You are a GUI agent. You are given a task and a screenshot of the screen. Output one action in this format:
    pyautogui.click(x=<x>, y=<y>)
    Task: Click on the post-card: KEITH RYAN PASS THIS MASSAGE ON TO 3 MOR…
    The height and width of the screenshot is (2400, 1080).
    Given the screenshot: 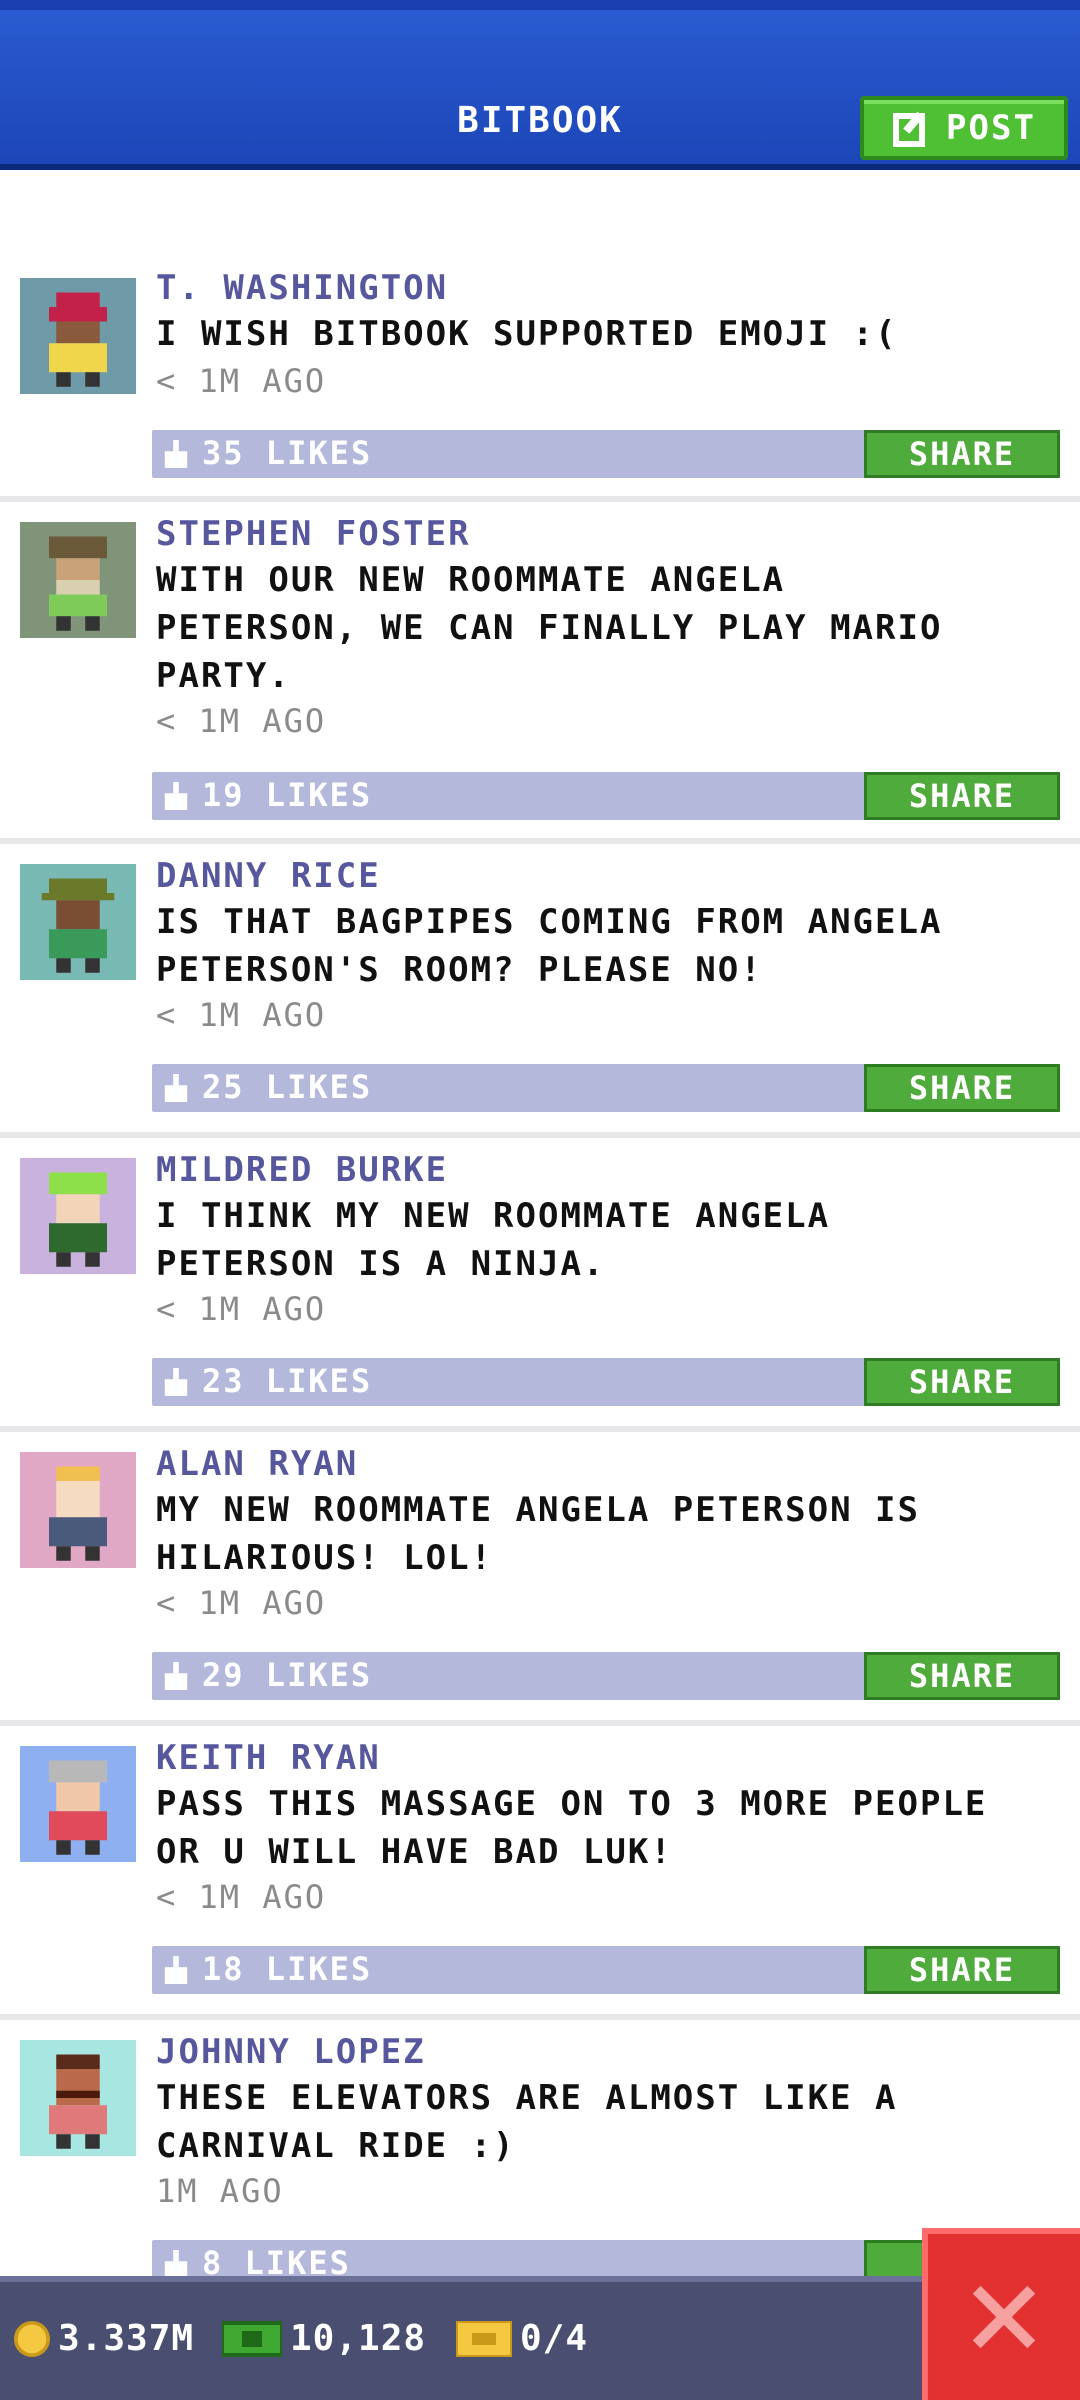 What is the action you would take?
    pyautogui.click(x=540, y=1873)
    